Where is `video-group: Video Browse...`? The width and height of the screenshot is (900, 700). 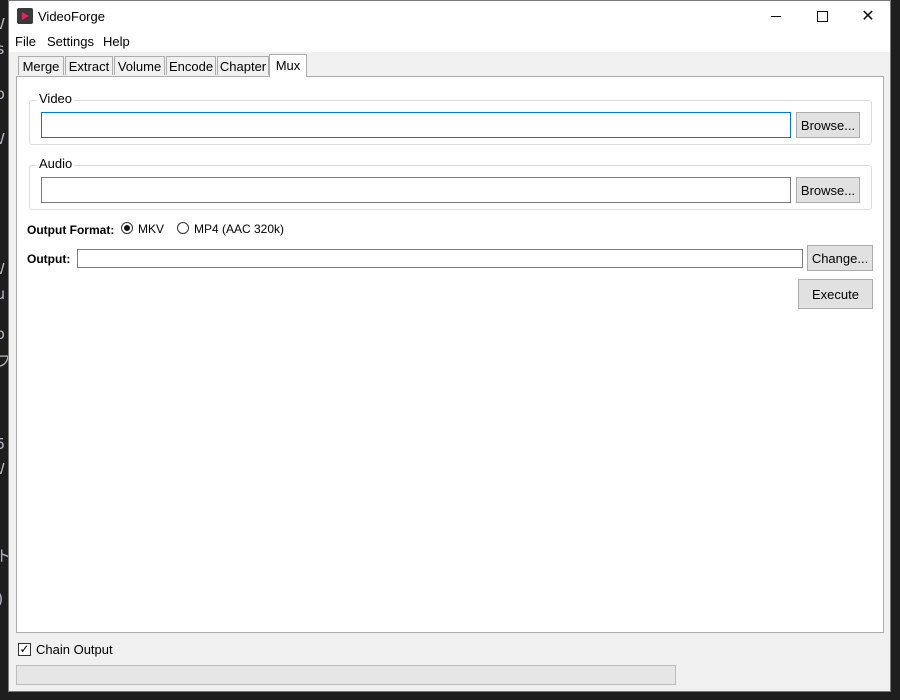
video-group: Video Browse... is located at coordinates (450, 118).